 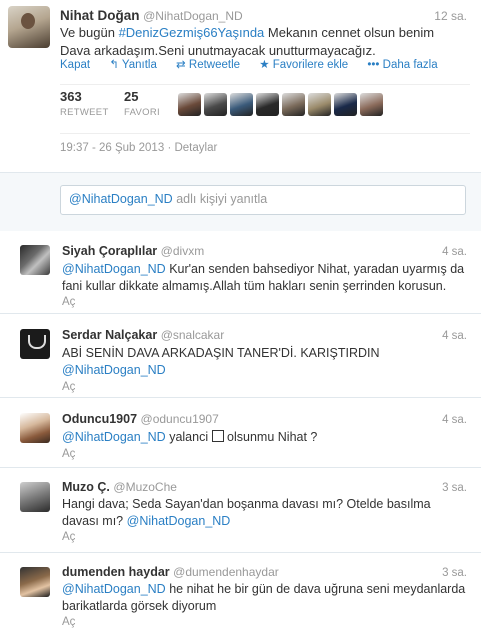 I want to click on details-link: Detaylar, so click(x=195, y=148).